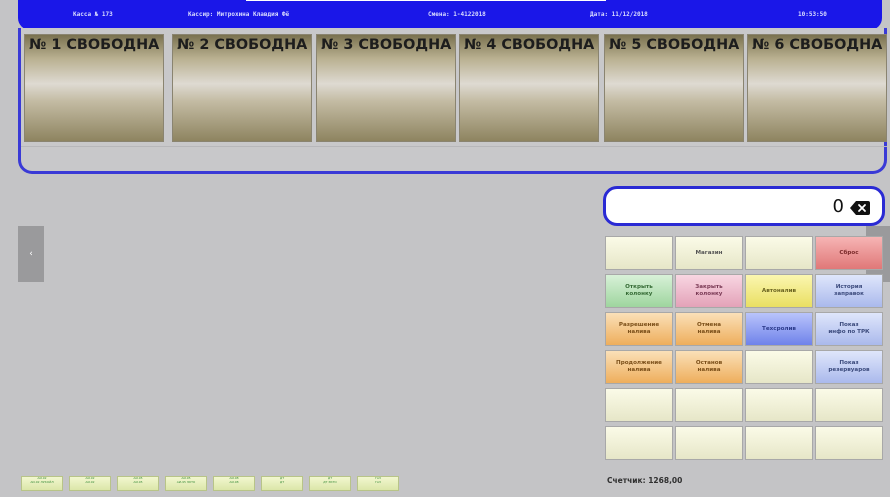 The width and height of the screenshot is (890, 497). I want to click on pump-5-title: № 5 СВОБОДНА, so click(674, 45).